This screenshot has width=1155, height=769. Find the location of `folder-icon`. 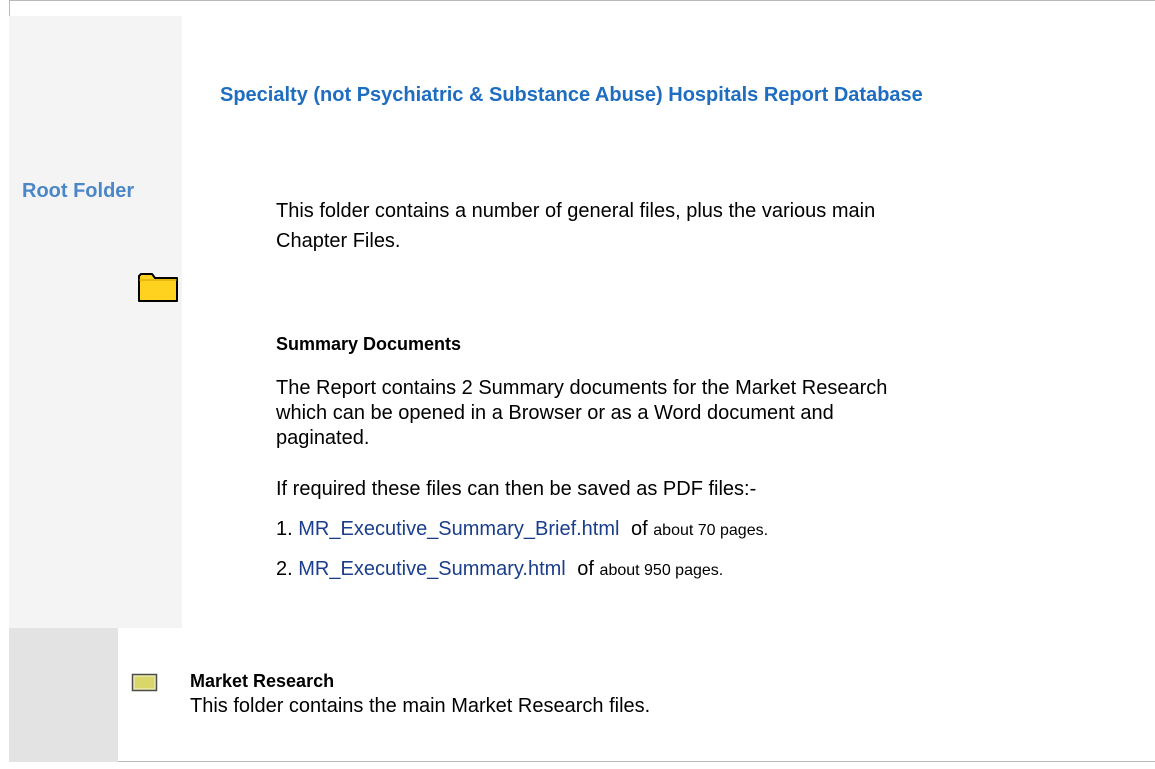

folder-icon is located at coordinates (158, 287).